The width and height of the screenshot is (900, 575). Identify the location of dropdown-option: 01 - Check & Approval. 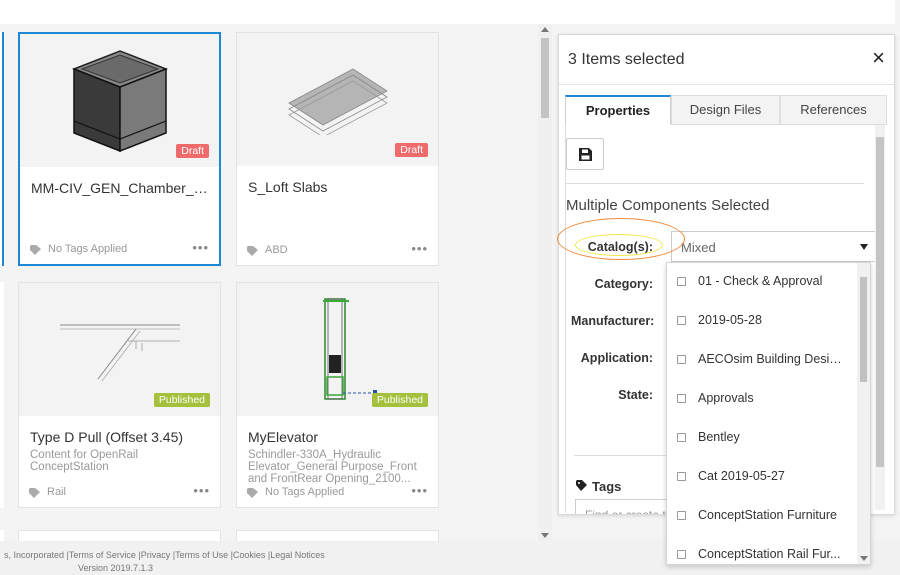
(763, 282).